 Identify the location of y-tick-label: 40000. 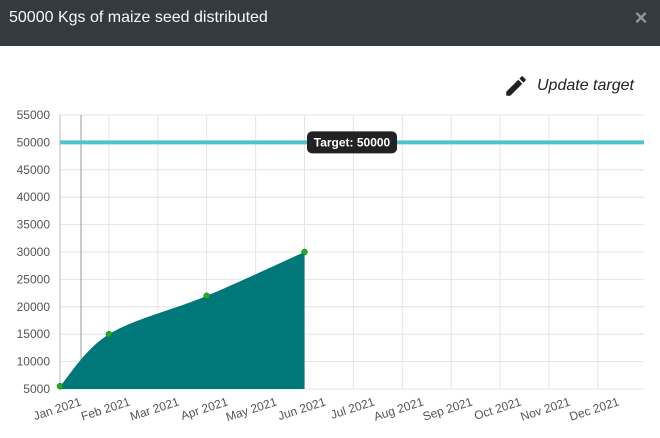
(34, 197).